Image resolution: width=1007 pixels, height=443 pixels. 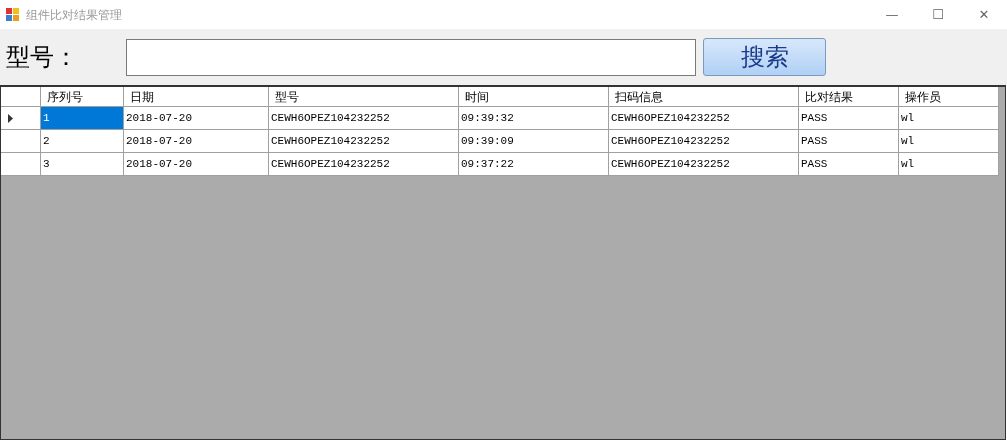 I want to click on column-header: 序列号, so click(x=82, y=97).